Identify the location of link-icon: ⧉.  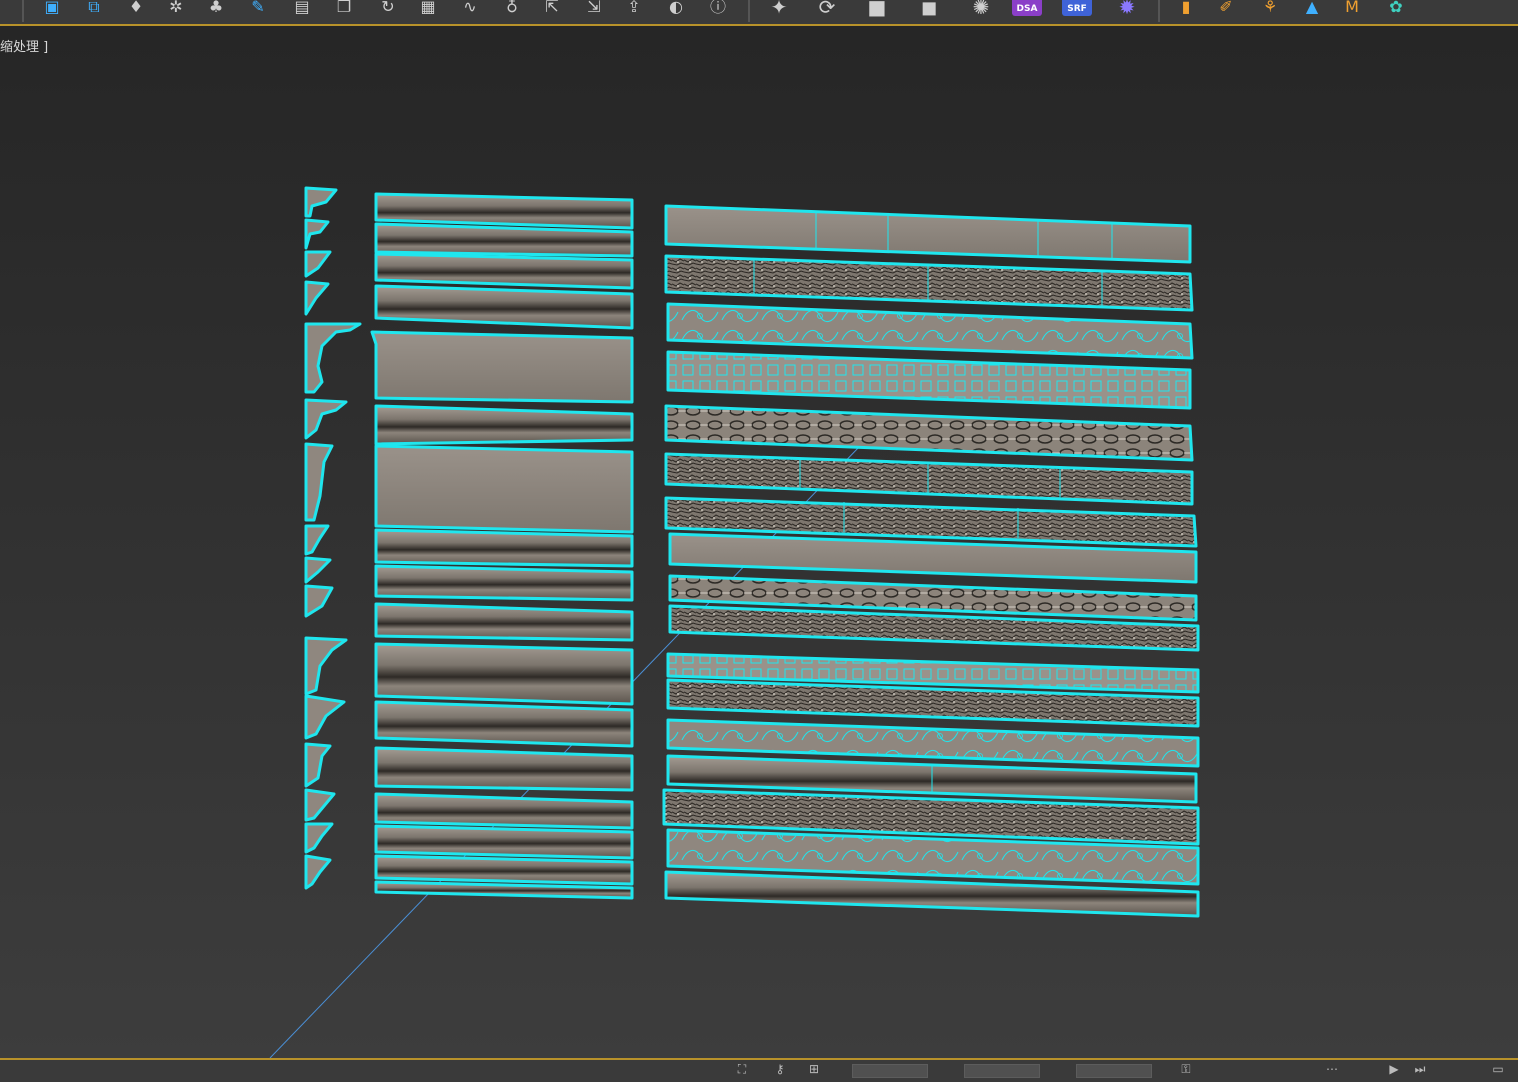
(94, 9).